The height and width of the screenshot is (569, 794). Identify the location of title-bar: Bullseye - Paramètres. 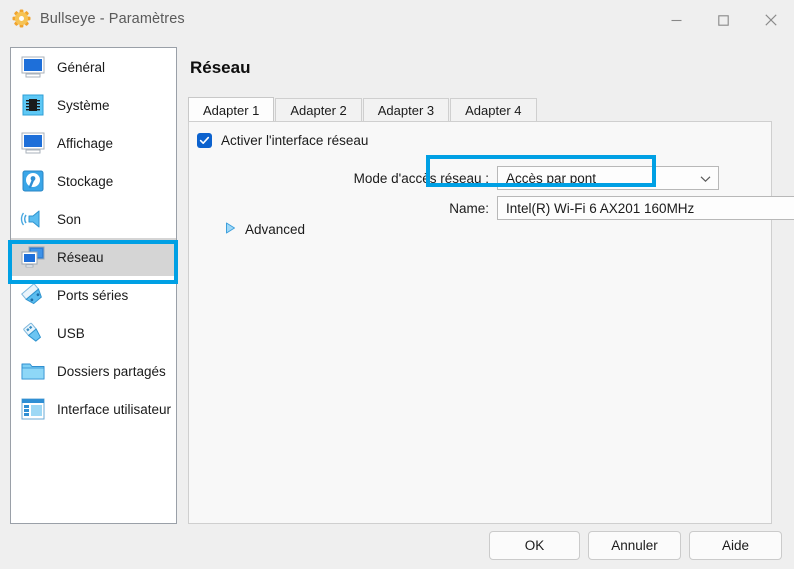
(397, 20).